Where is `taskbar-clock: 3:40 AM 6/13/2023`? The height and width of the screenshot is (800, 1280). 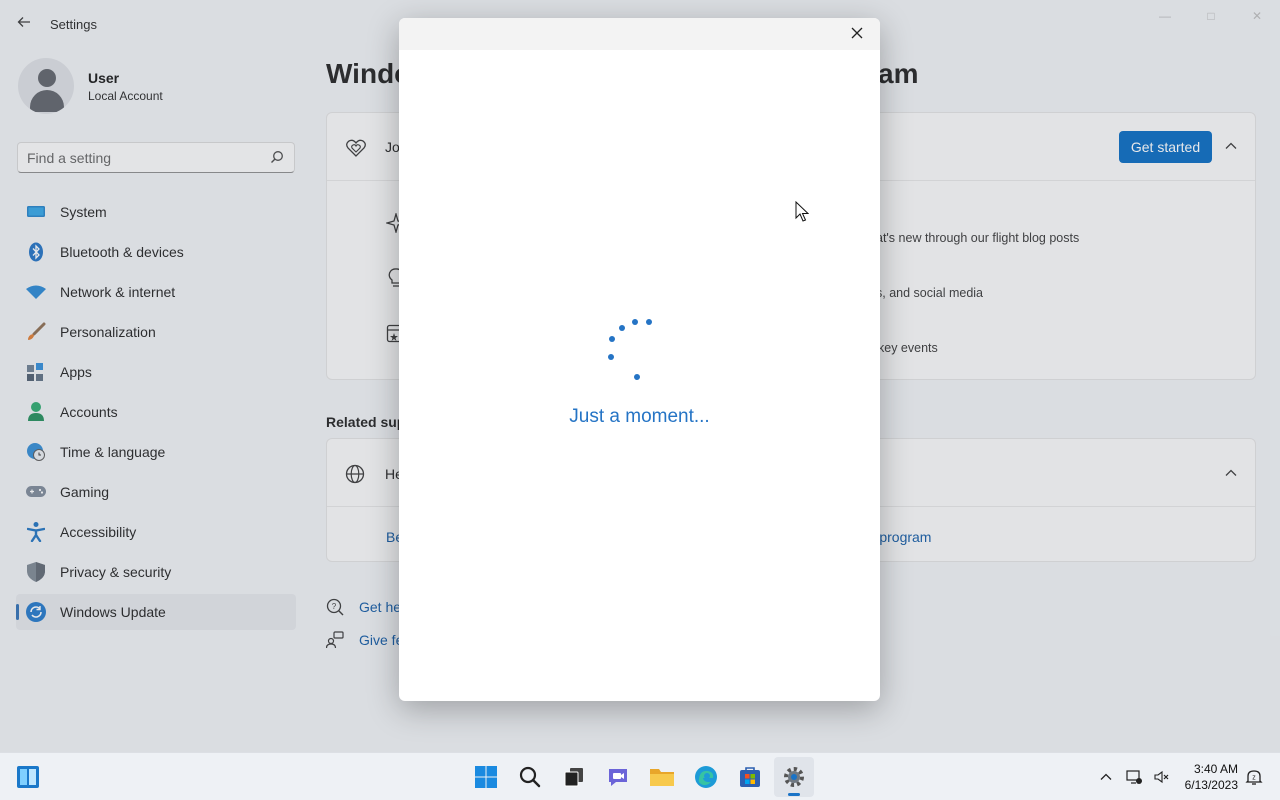
taskbar-clock: 3:40 AM 6/13/2023 is located at coordinates (1207, 777).